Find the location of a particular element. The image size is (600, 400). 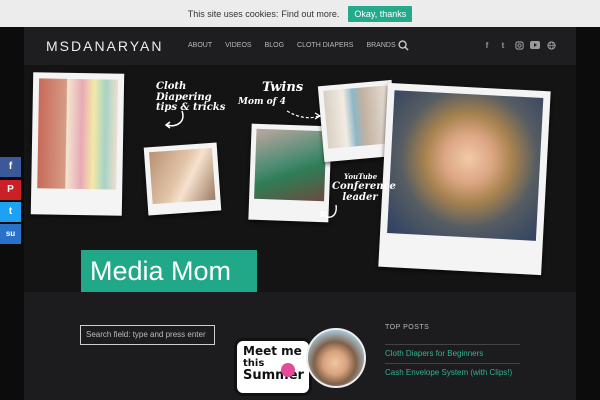

photo-portrait is located at coordinates (464, 179).